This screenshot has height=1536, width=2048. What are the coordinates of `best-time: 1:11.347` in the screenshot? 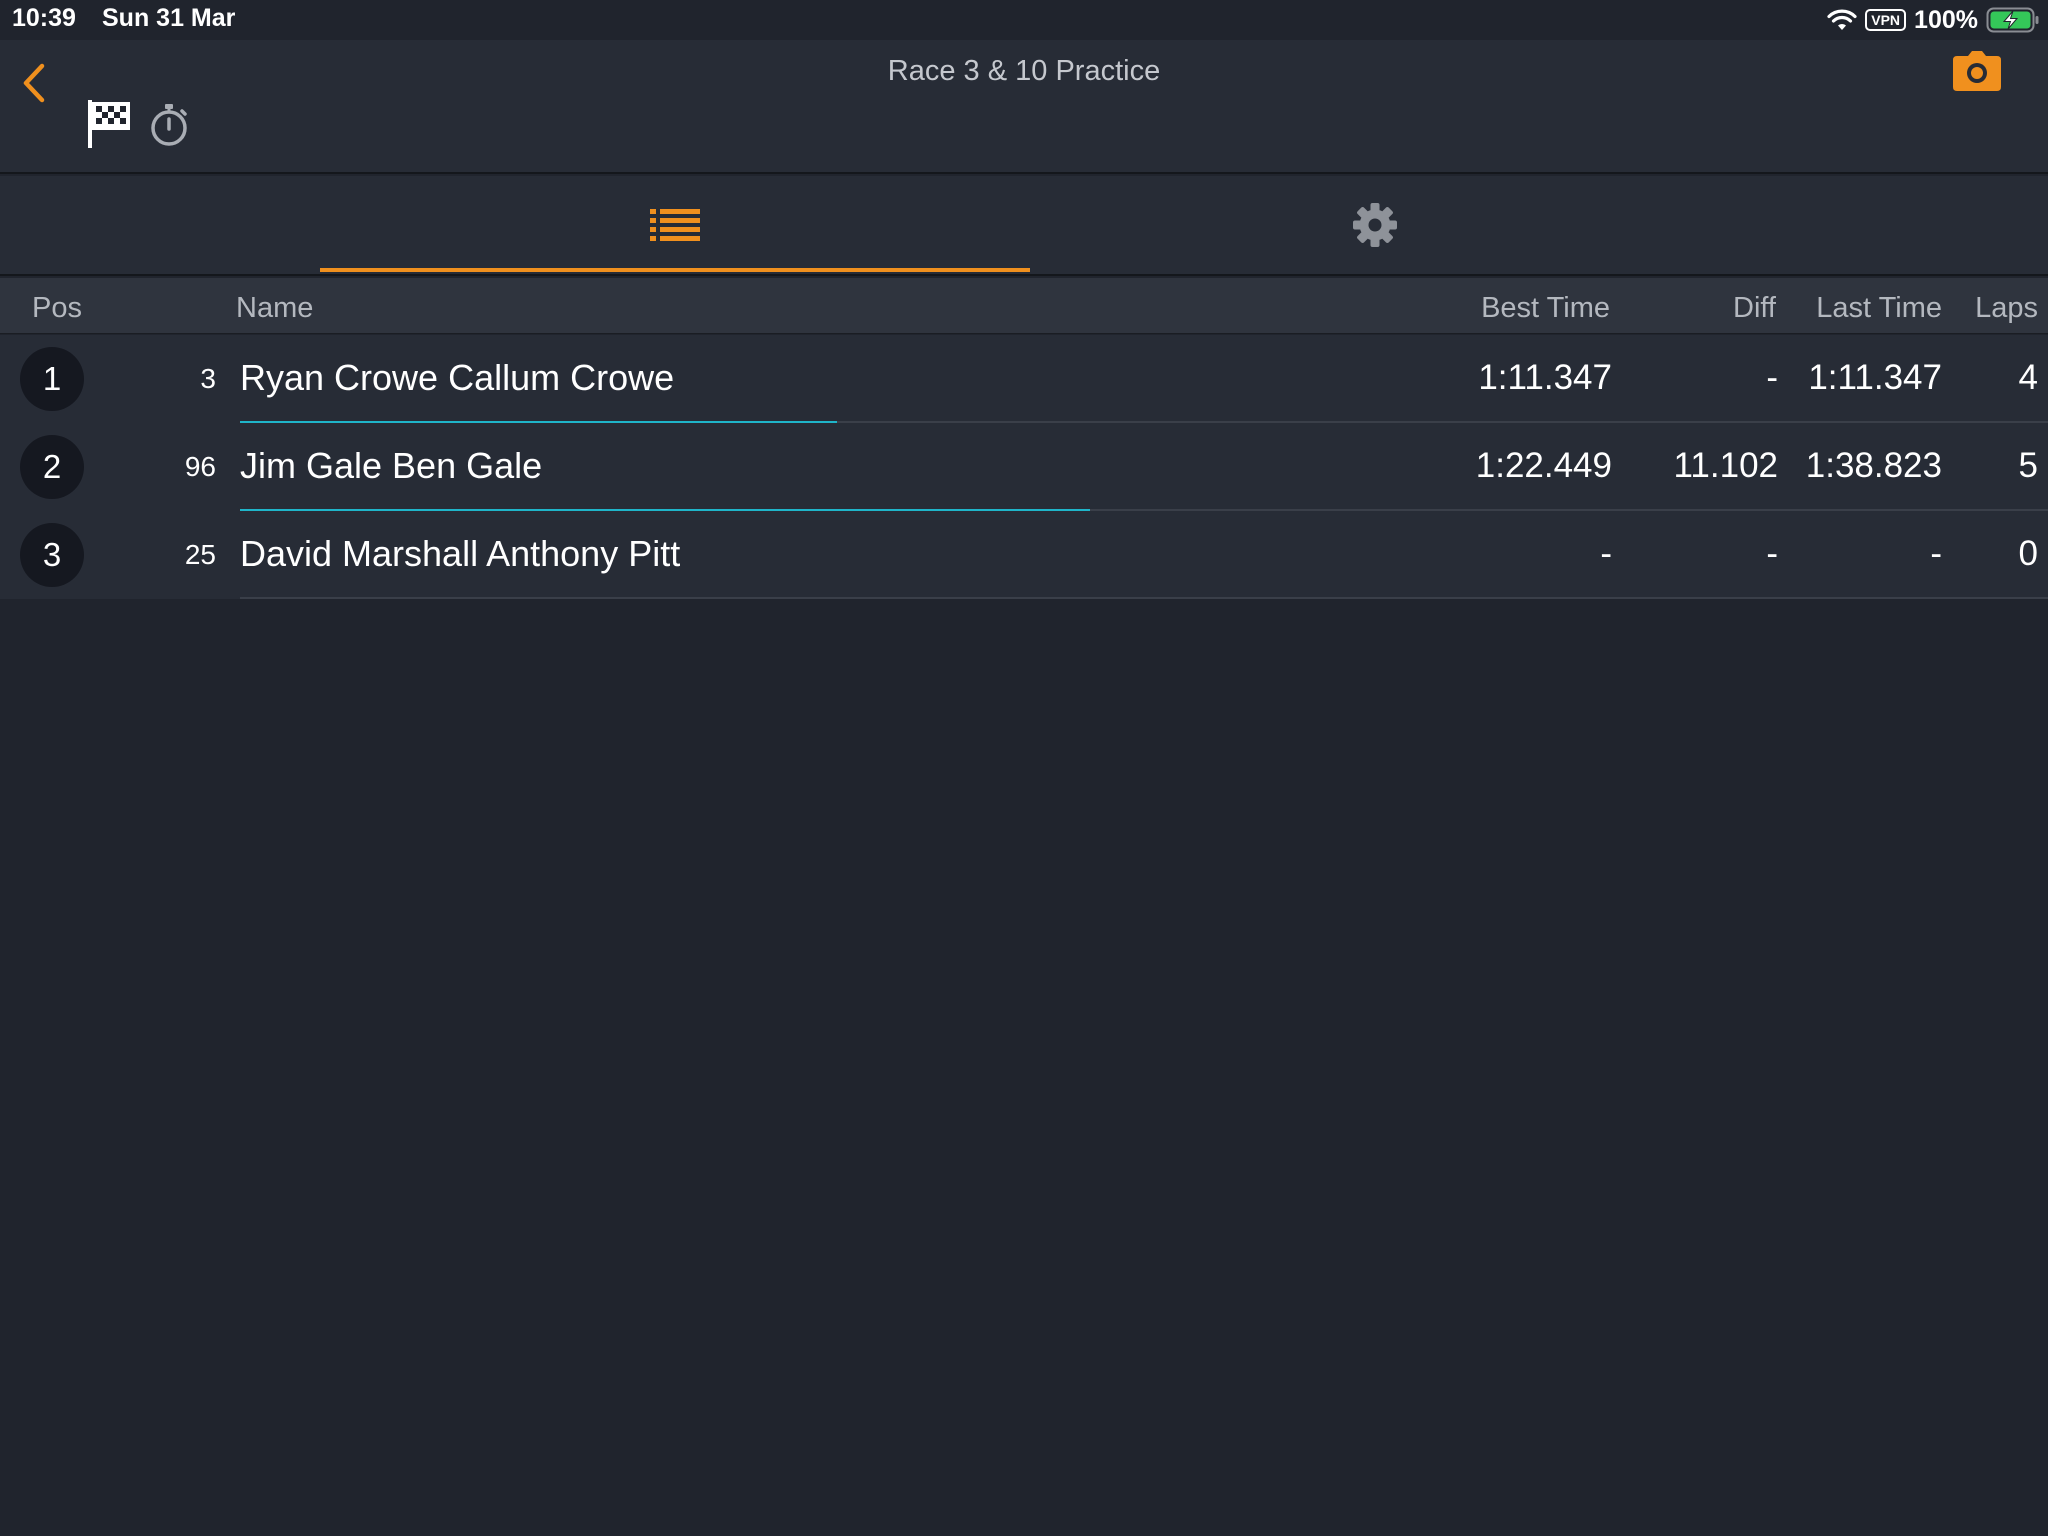 It's located at (1545, 377).